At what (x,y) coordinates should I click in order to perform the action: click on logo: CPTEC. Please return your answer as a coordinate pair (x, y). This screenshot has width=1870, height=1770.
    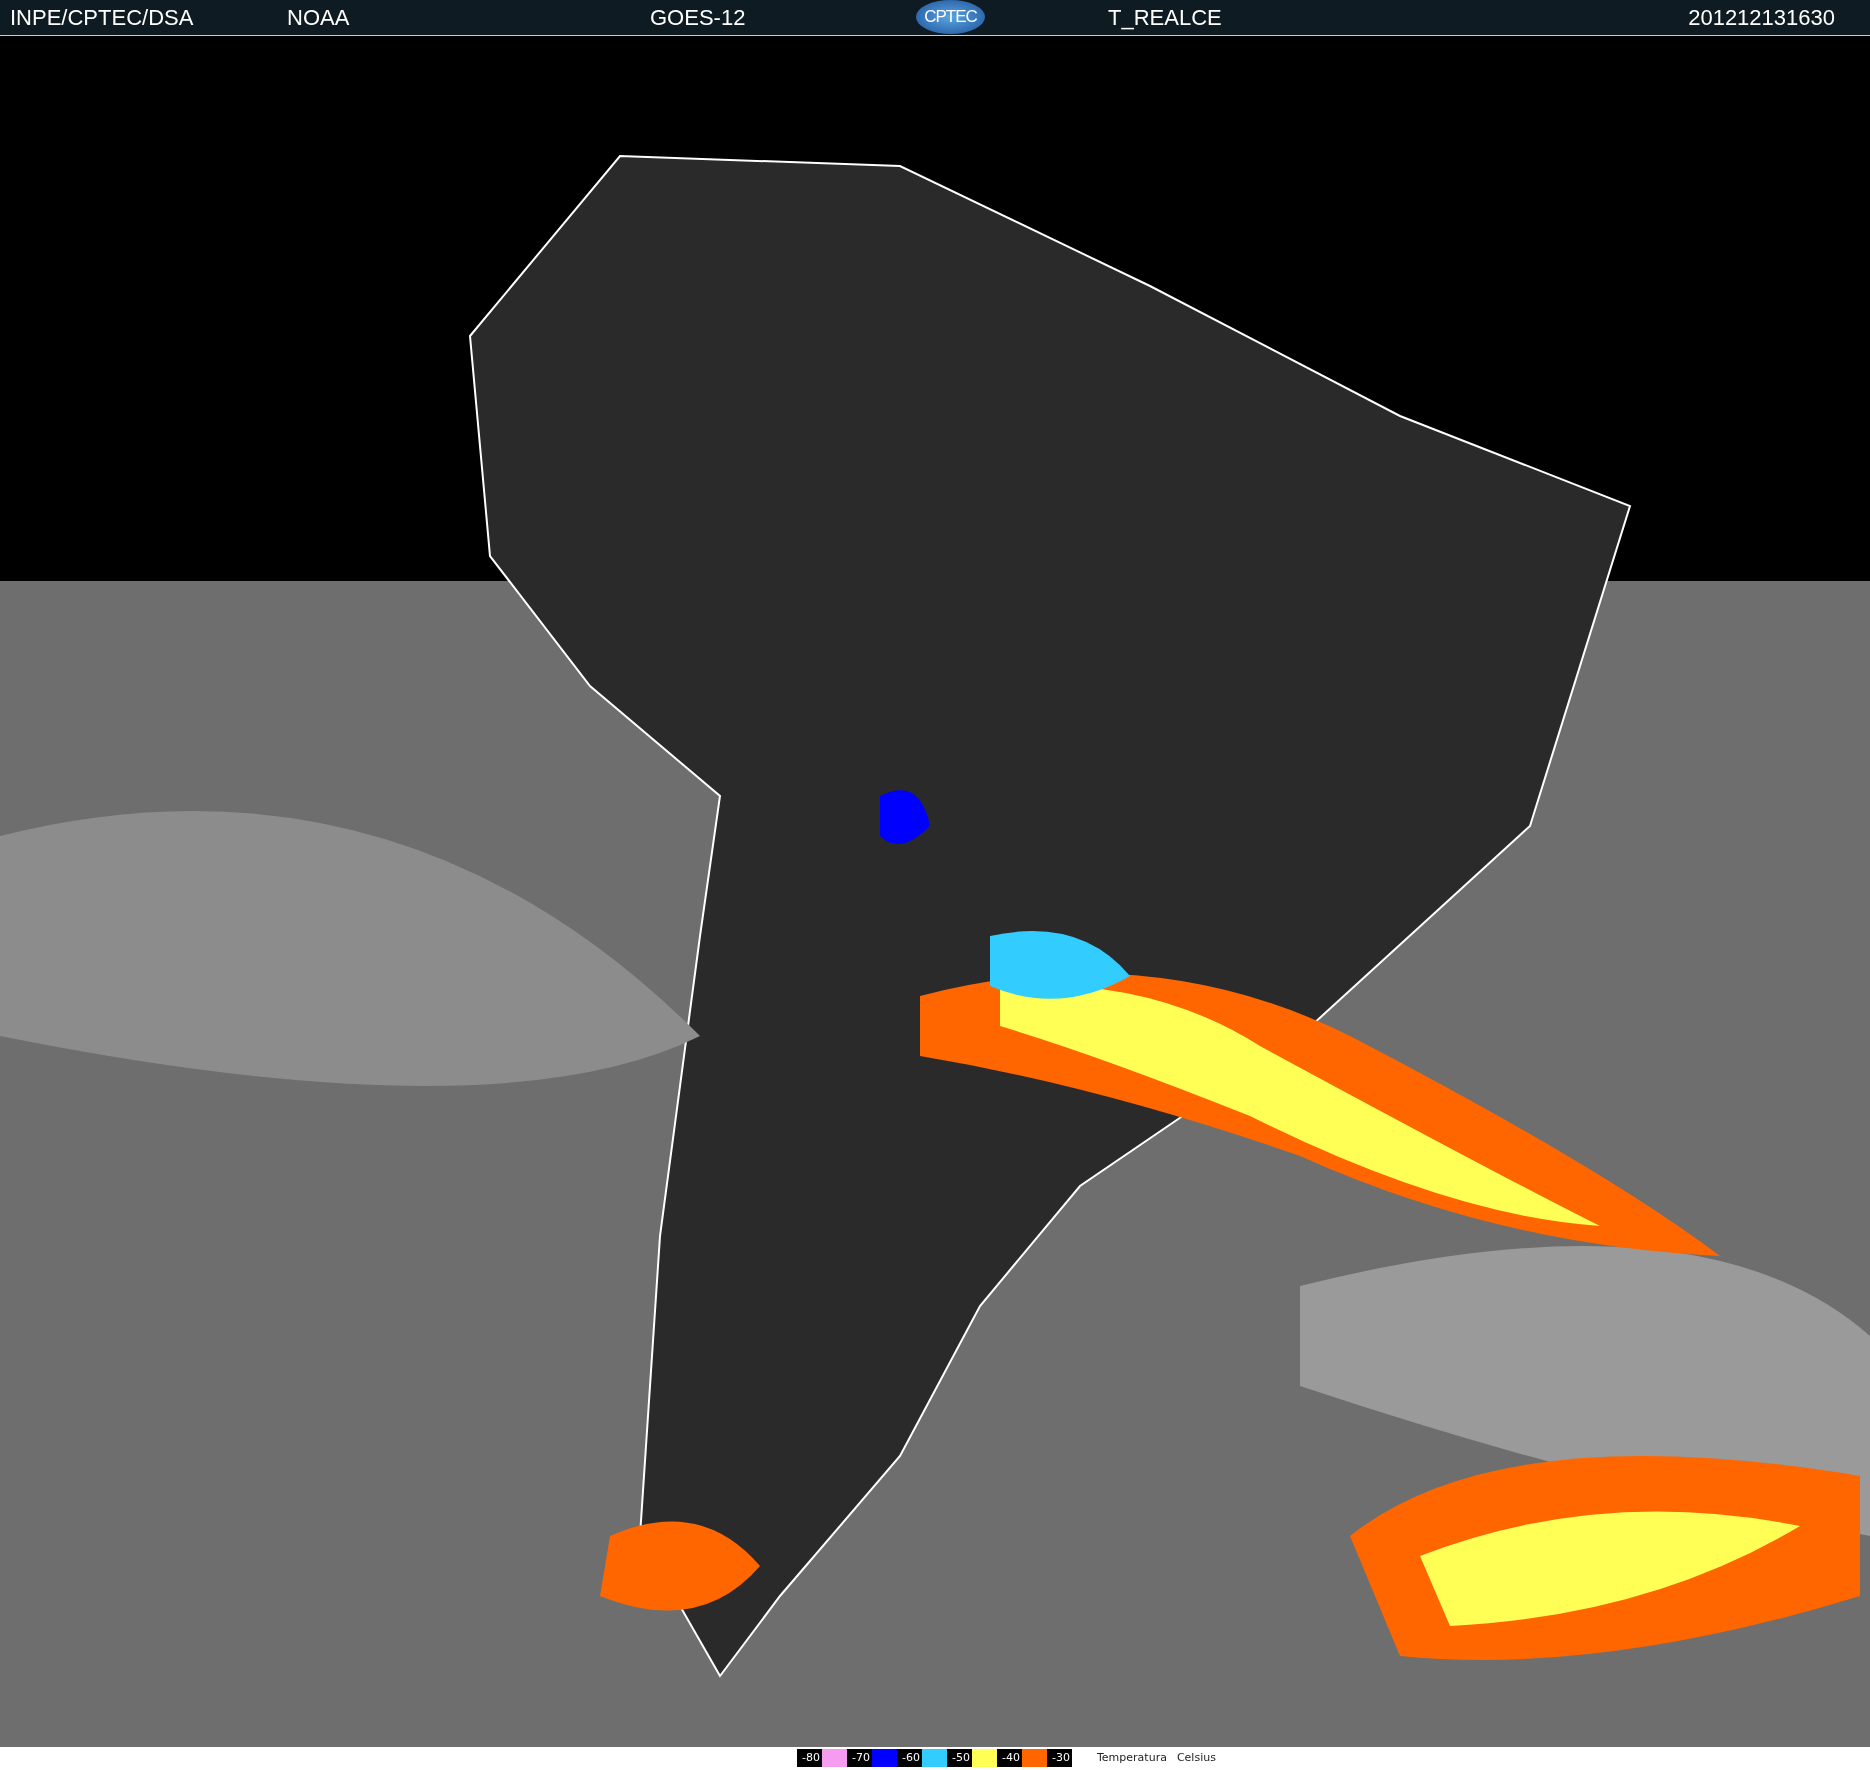
    Looking at the image, I should click on (950, 17).